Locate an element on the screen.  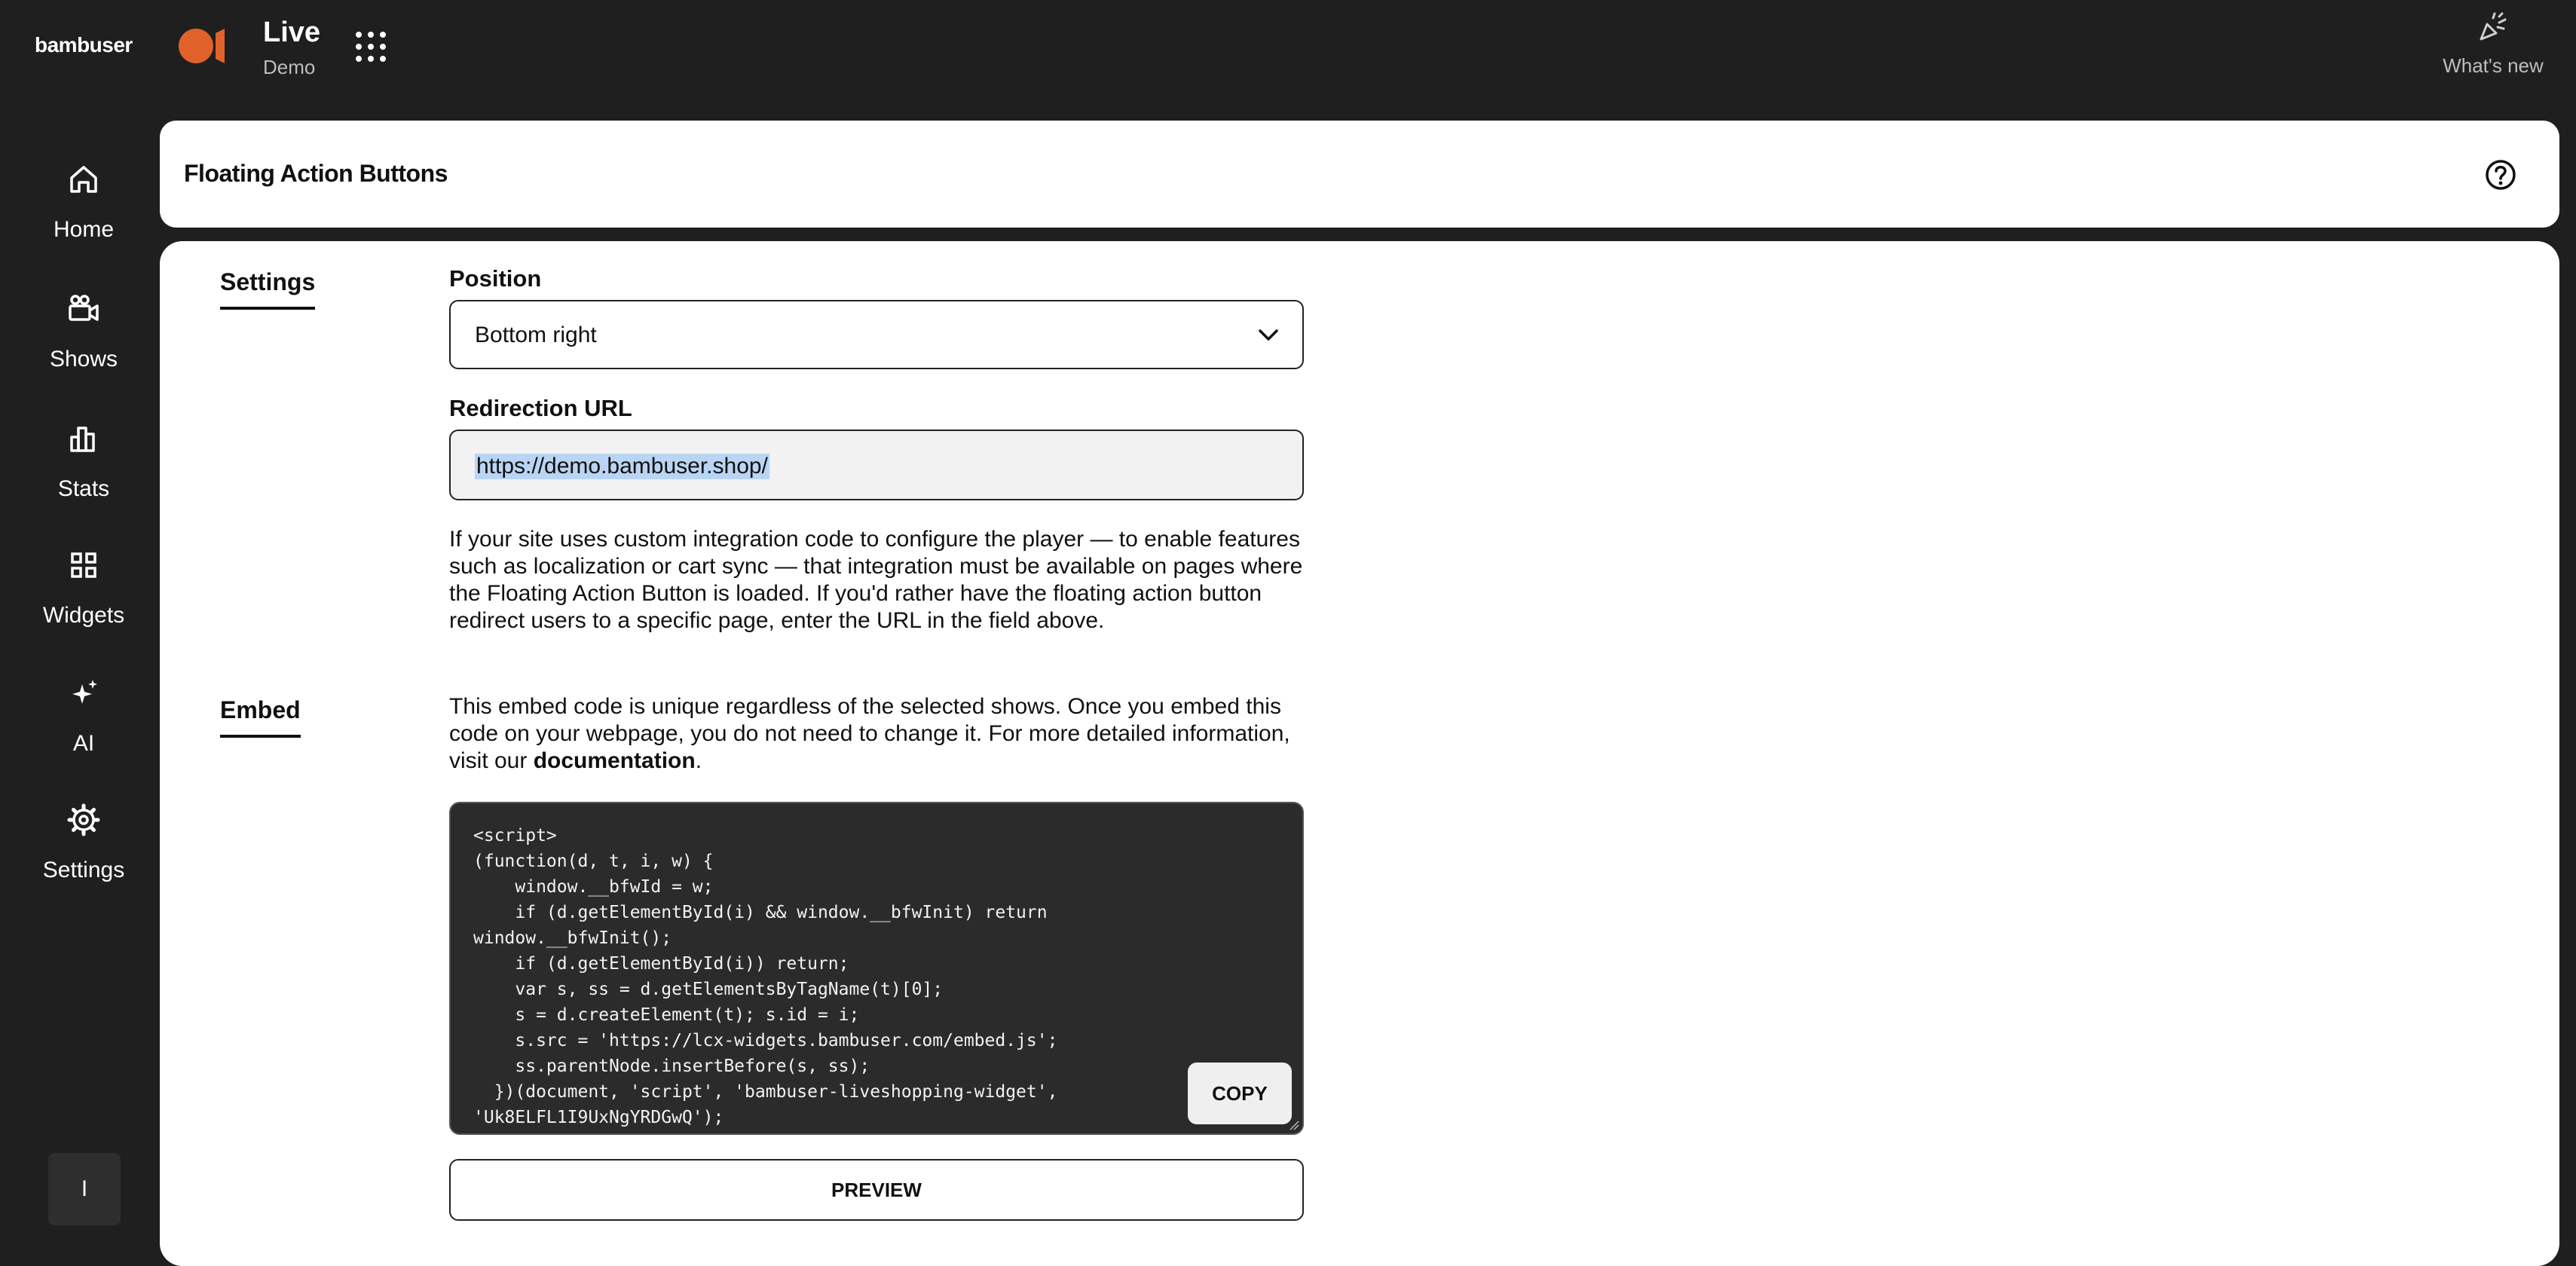
sparkles-icon is located at coordinates (84, 692).